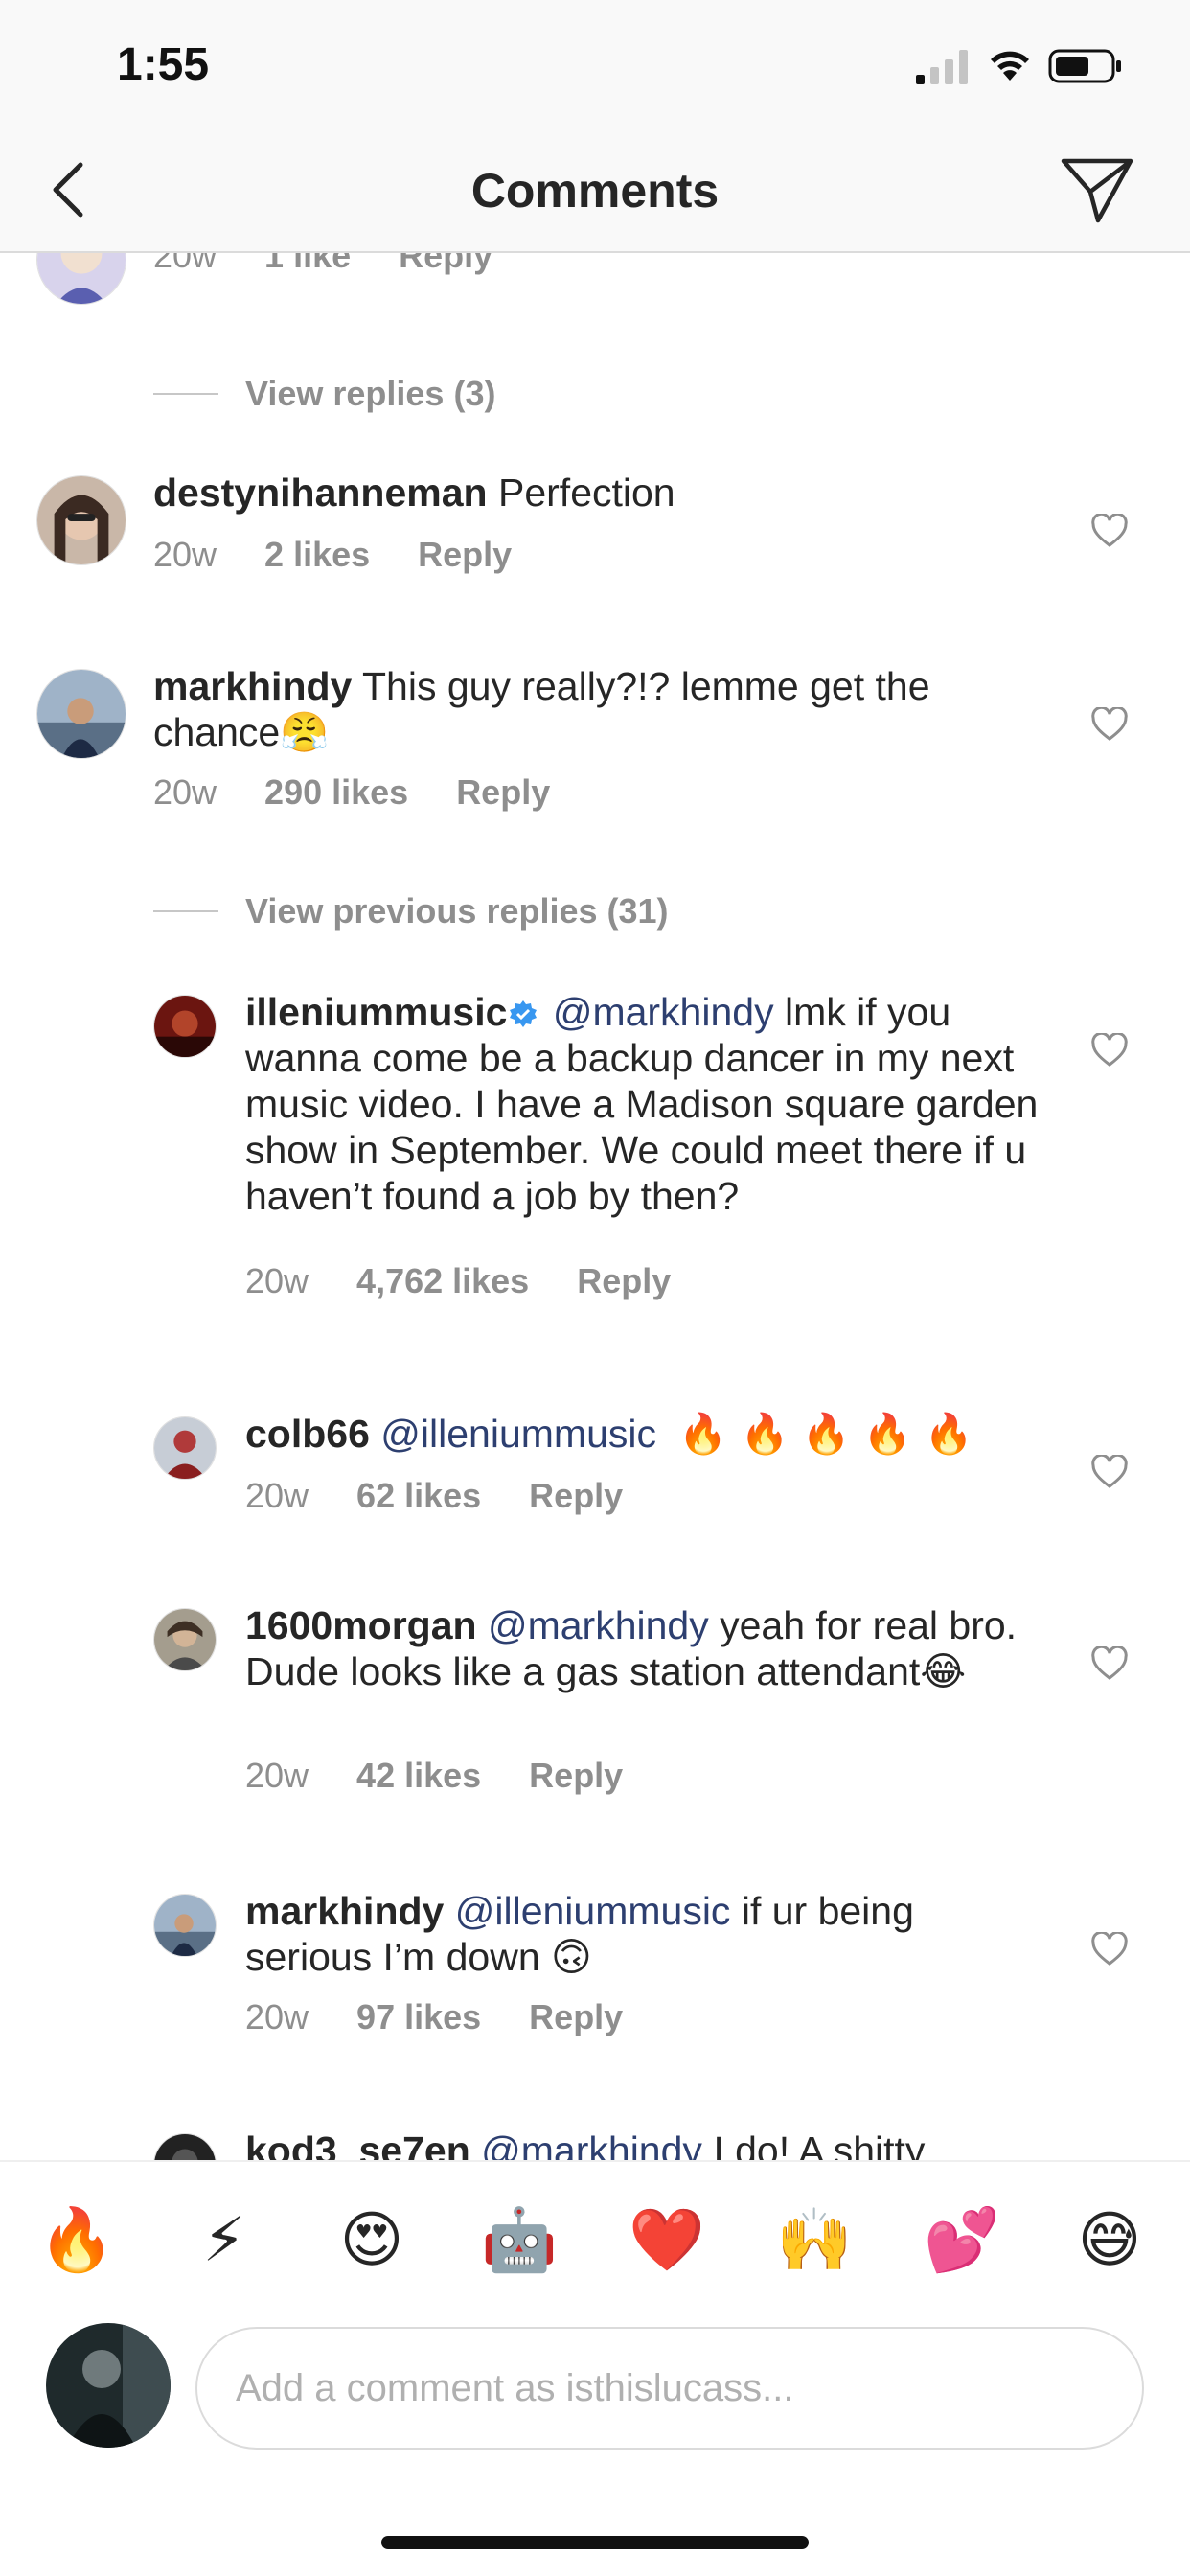  I want to click on comment-username: kod3_se7en, so click(358, 2144).